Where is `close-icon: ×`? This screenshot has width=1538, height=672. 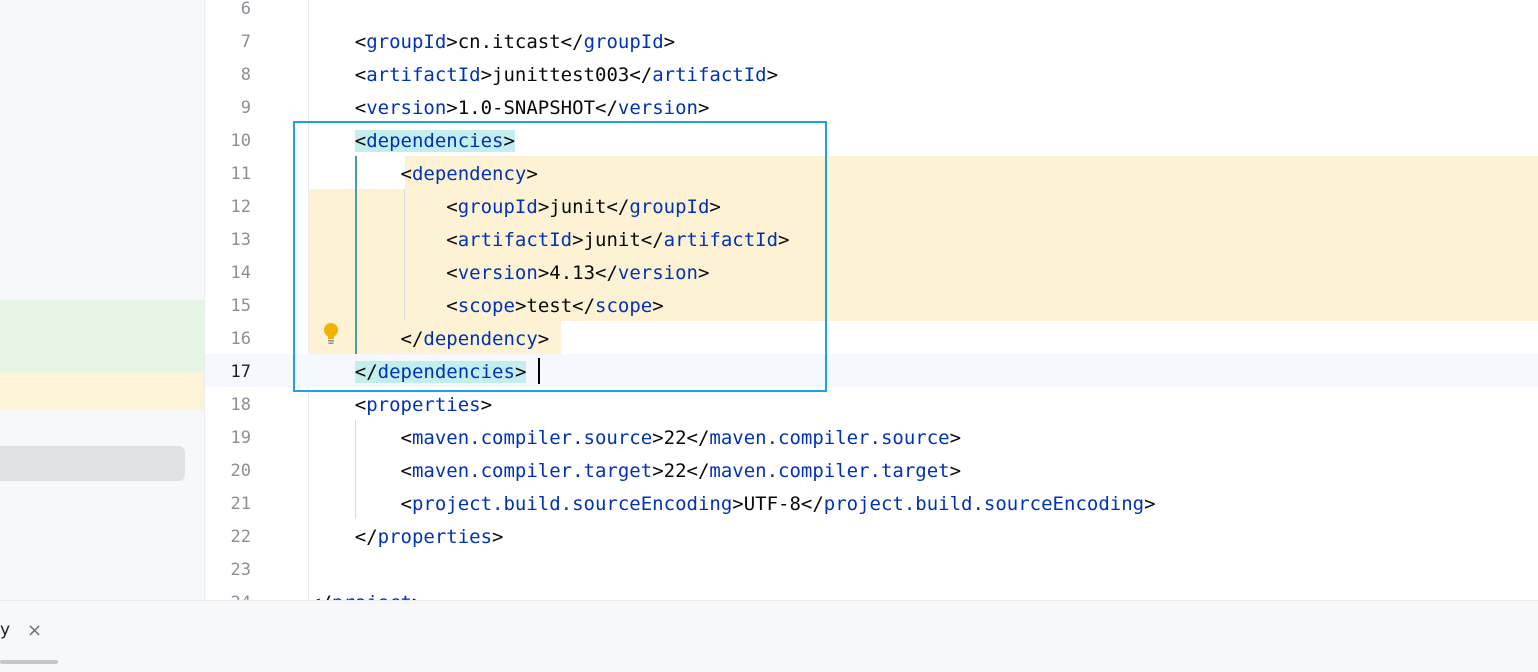
close-icon: × is located at coordinates (34, 630).